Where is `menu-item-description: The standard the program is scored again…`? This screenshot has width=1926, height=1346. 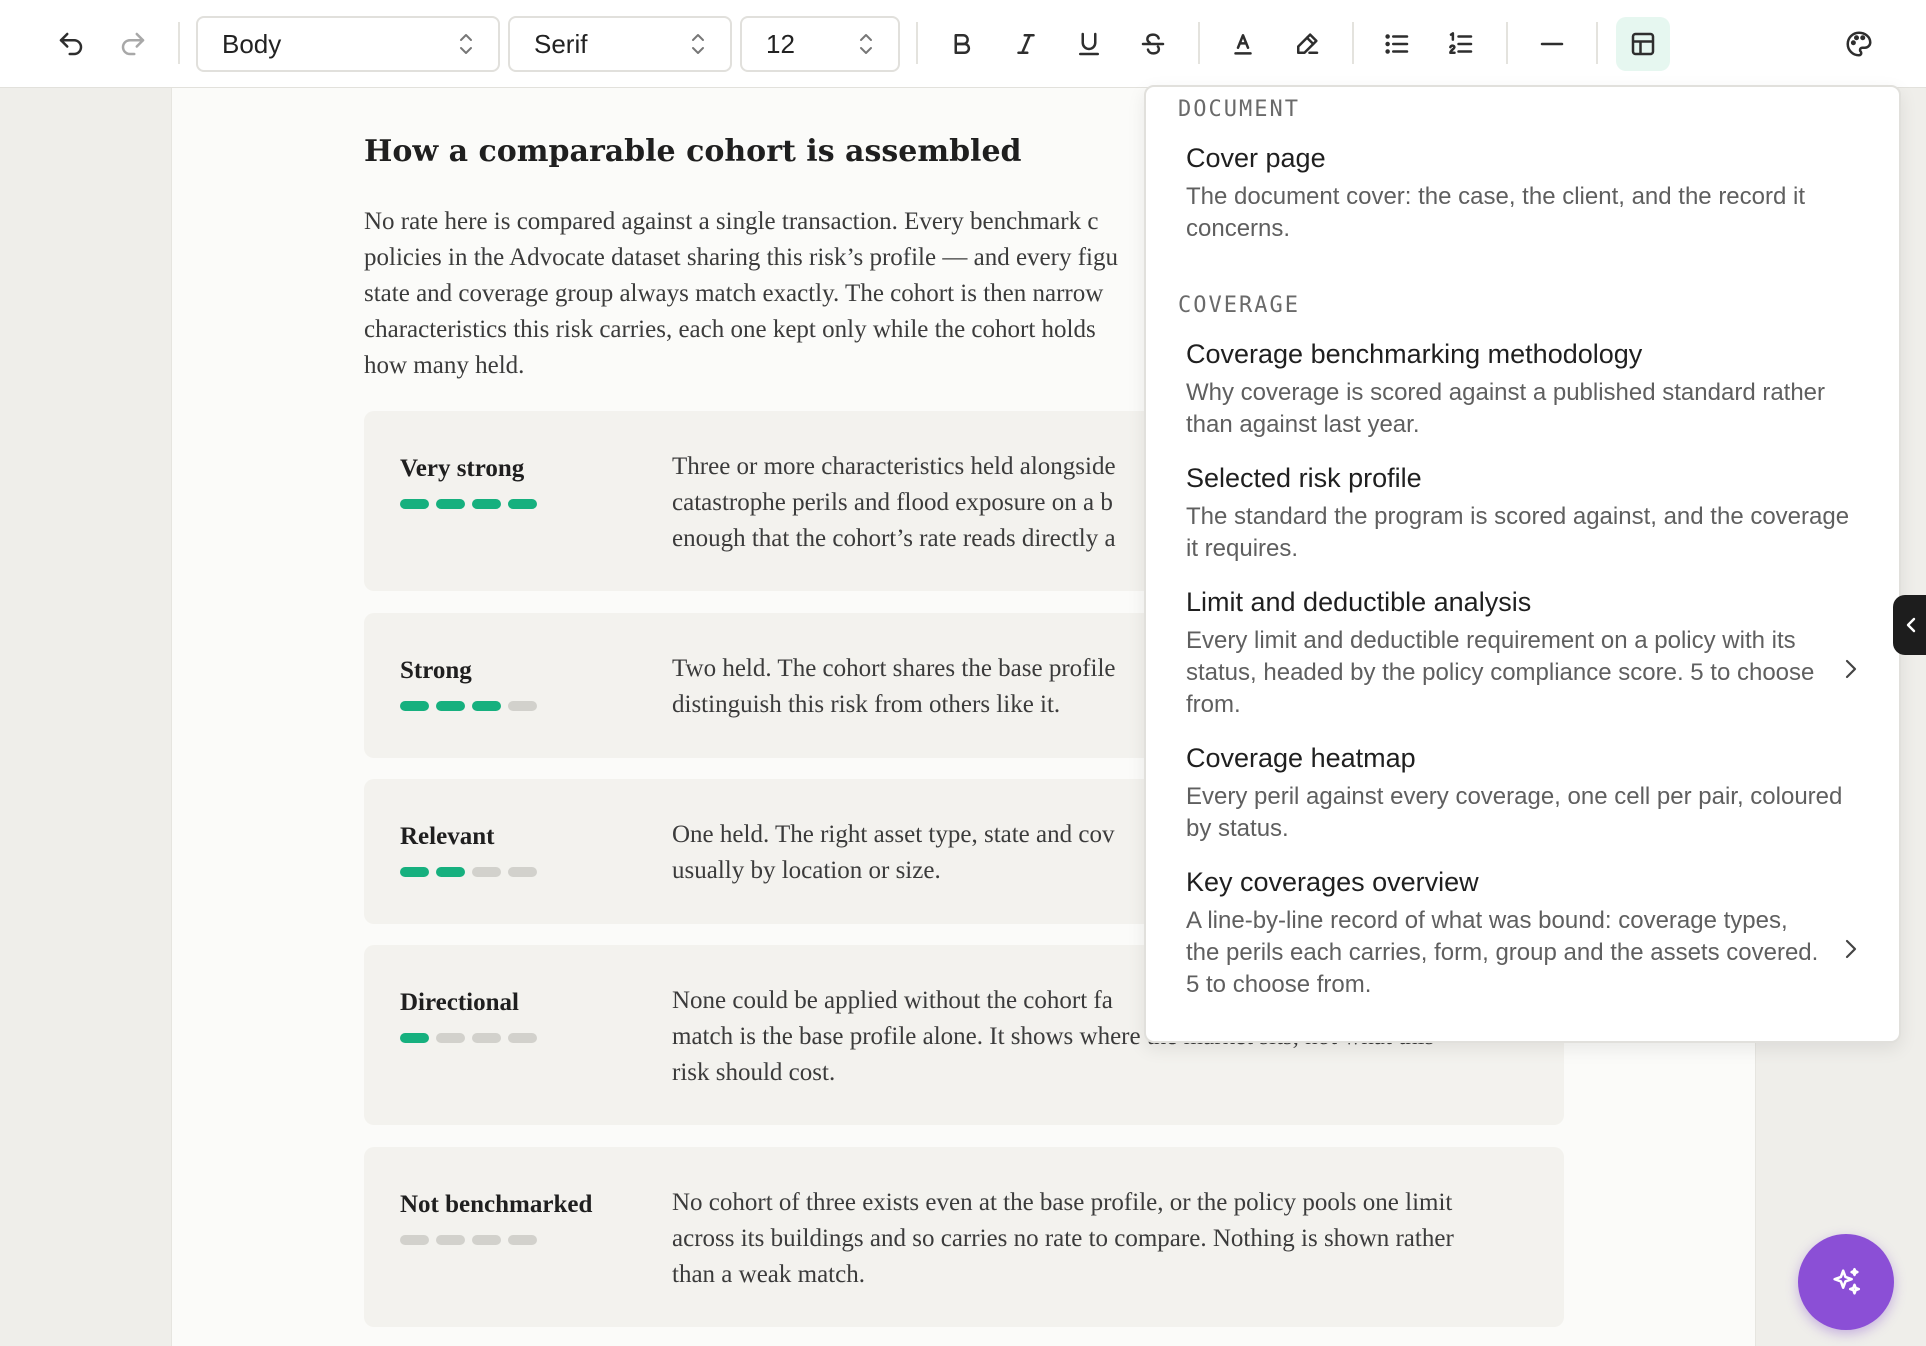
menu-item-description: The standard the program is scored again… is located at coordinates (1518, 532).